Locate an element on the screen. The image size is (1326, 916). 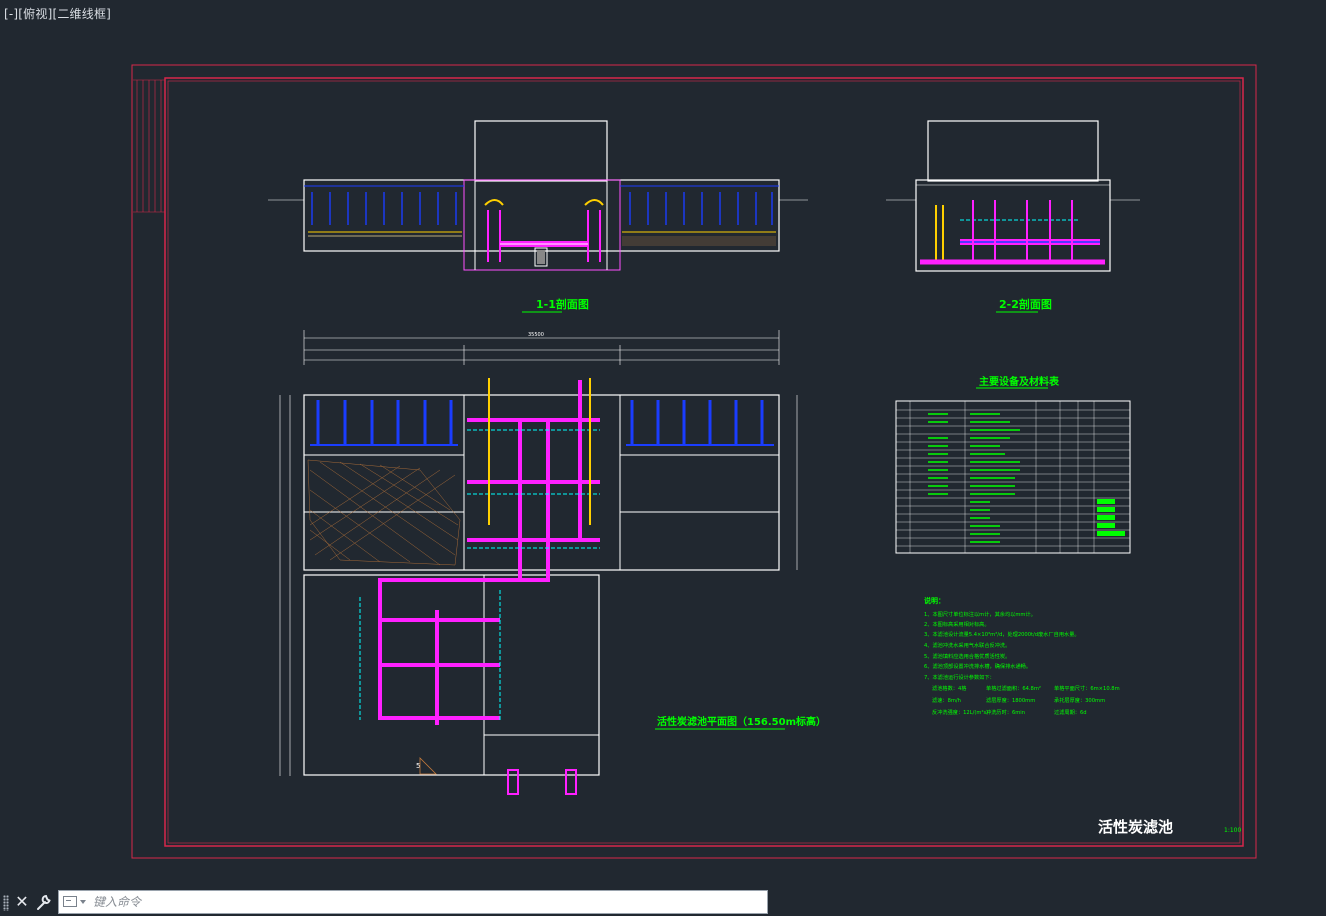
command-line-bar: ✕ is located at coordinates (385, 902).